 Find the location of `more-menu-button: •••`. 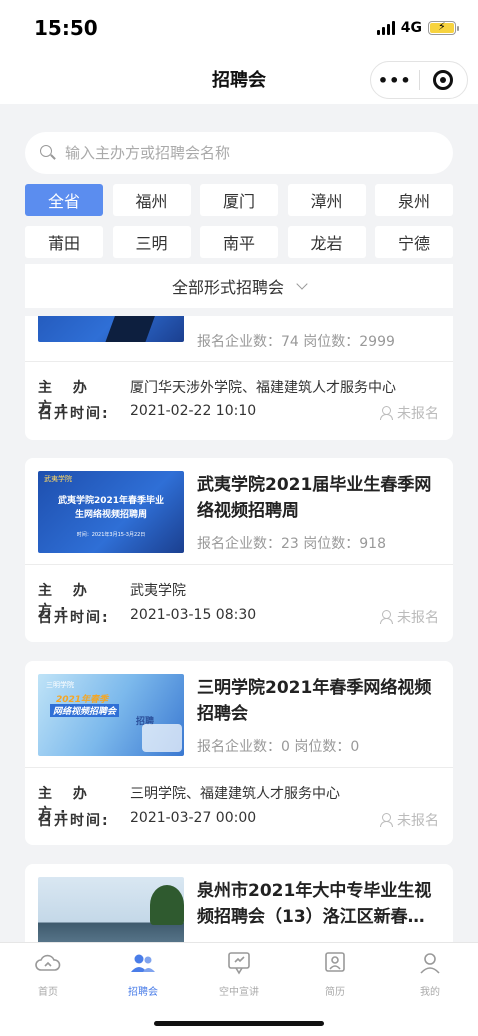

more-menu-button: ••• is located at coordinates (395, 80).